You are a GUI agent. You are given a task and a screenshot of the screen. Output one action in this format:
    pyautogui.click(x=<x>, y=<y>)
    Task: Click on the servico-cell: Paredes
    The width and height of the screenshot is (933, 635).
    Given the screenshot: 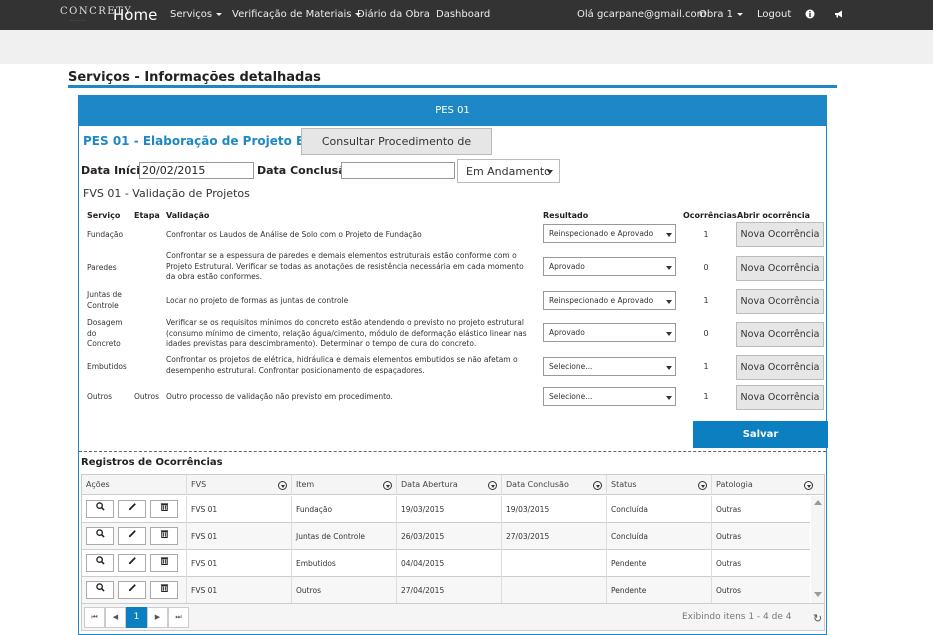 What is the action you would take?
    pyautogui.click(x=102, y=267)
    